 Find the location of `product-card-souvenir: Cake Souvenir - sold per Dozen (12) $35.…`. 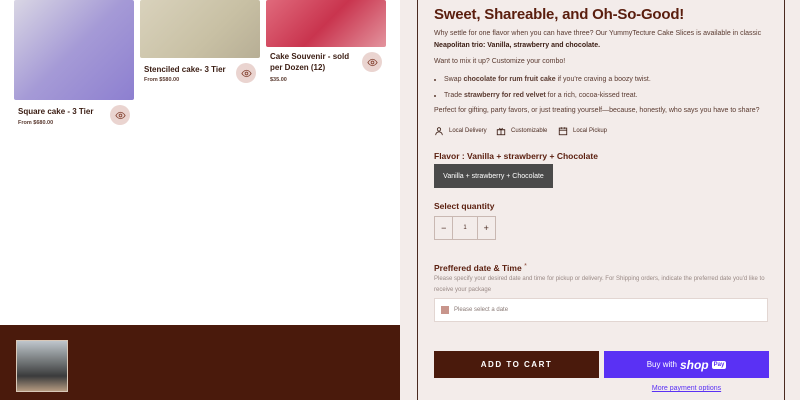

product-card-souvenir: Cake Souvenir - sold per Dozen (12) $35.… is located at coordinates (326, 41).